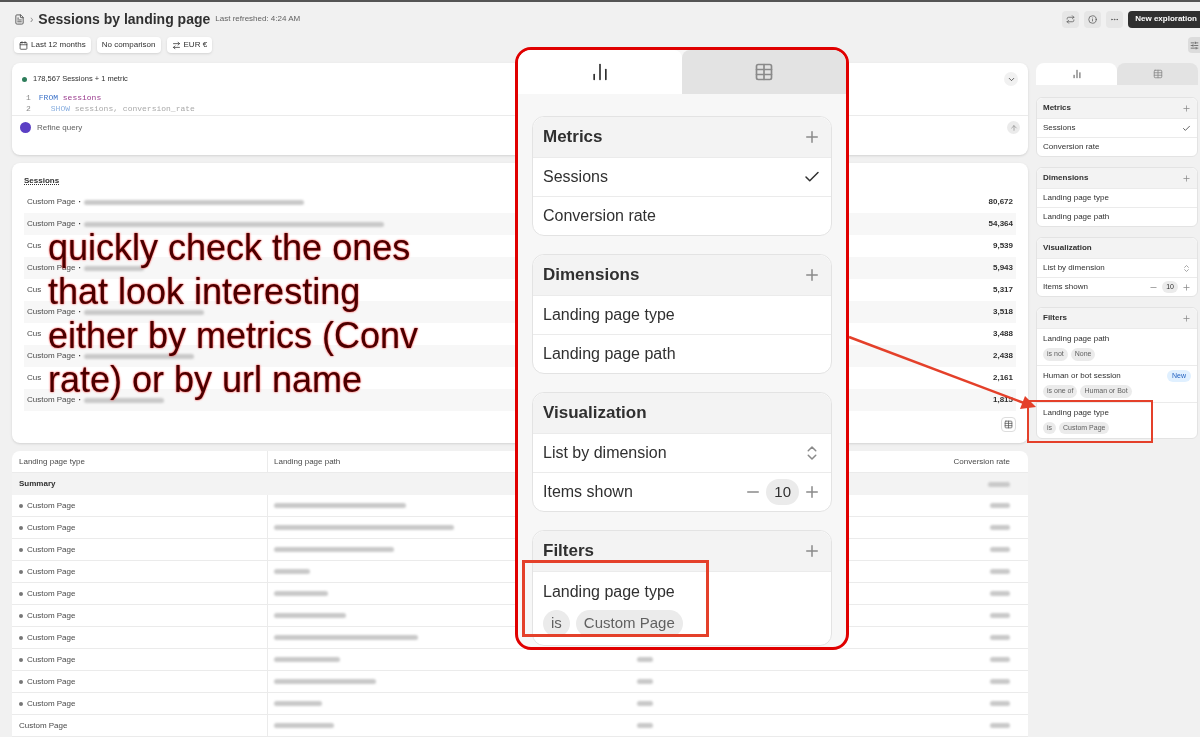 The image size is (1200, 737). What do you see at coordinates (42, 181) in the screenshot?
I see `list-title: Sessions` at bounding box center [42, 181].